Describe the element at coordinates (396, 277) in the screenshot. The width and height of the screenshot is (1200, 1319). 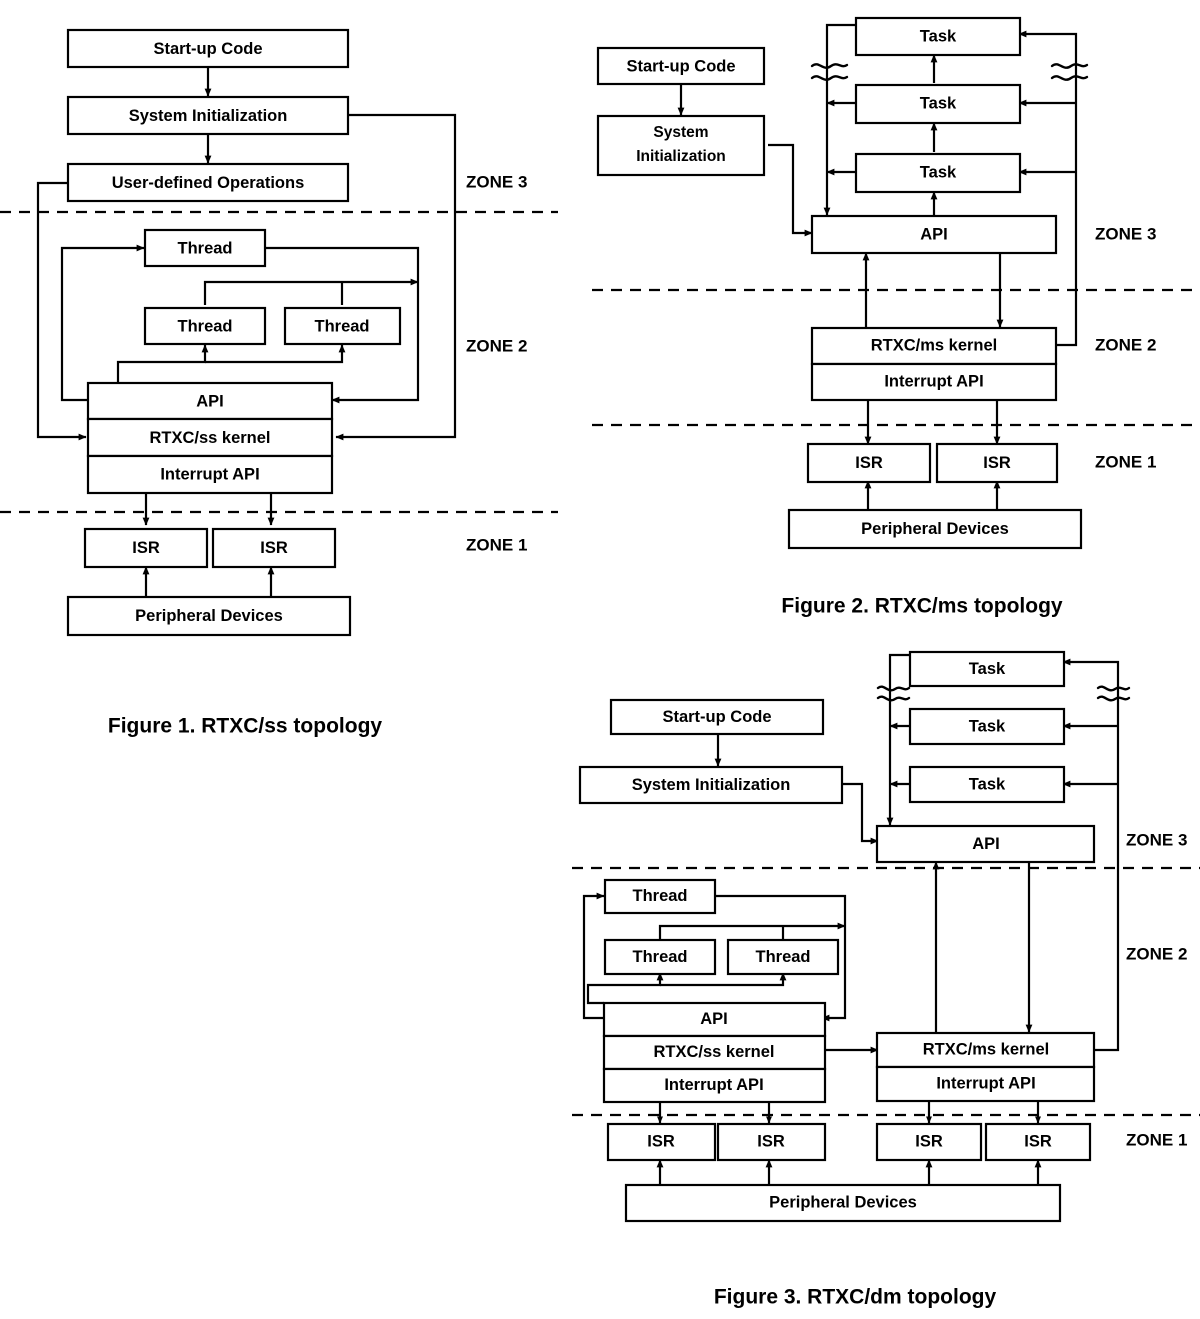
I see `edge-sysinit-to-kernel` at that location.